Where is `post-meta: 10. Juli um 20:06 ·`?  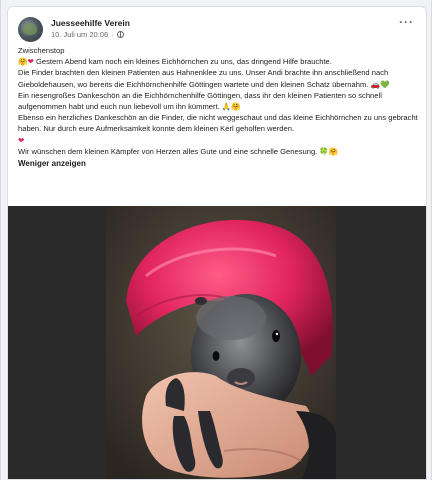 post-meta: 10. Juli um 20:06 · is located at coordinates (87, 34).